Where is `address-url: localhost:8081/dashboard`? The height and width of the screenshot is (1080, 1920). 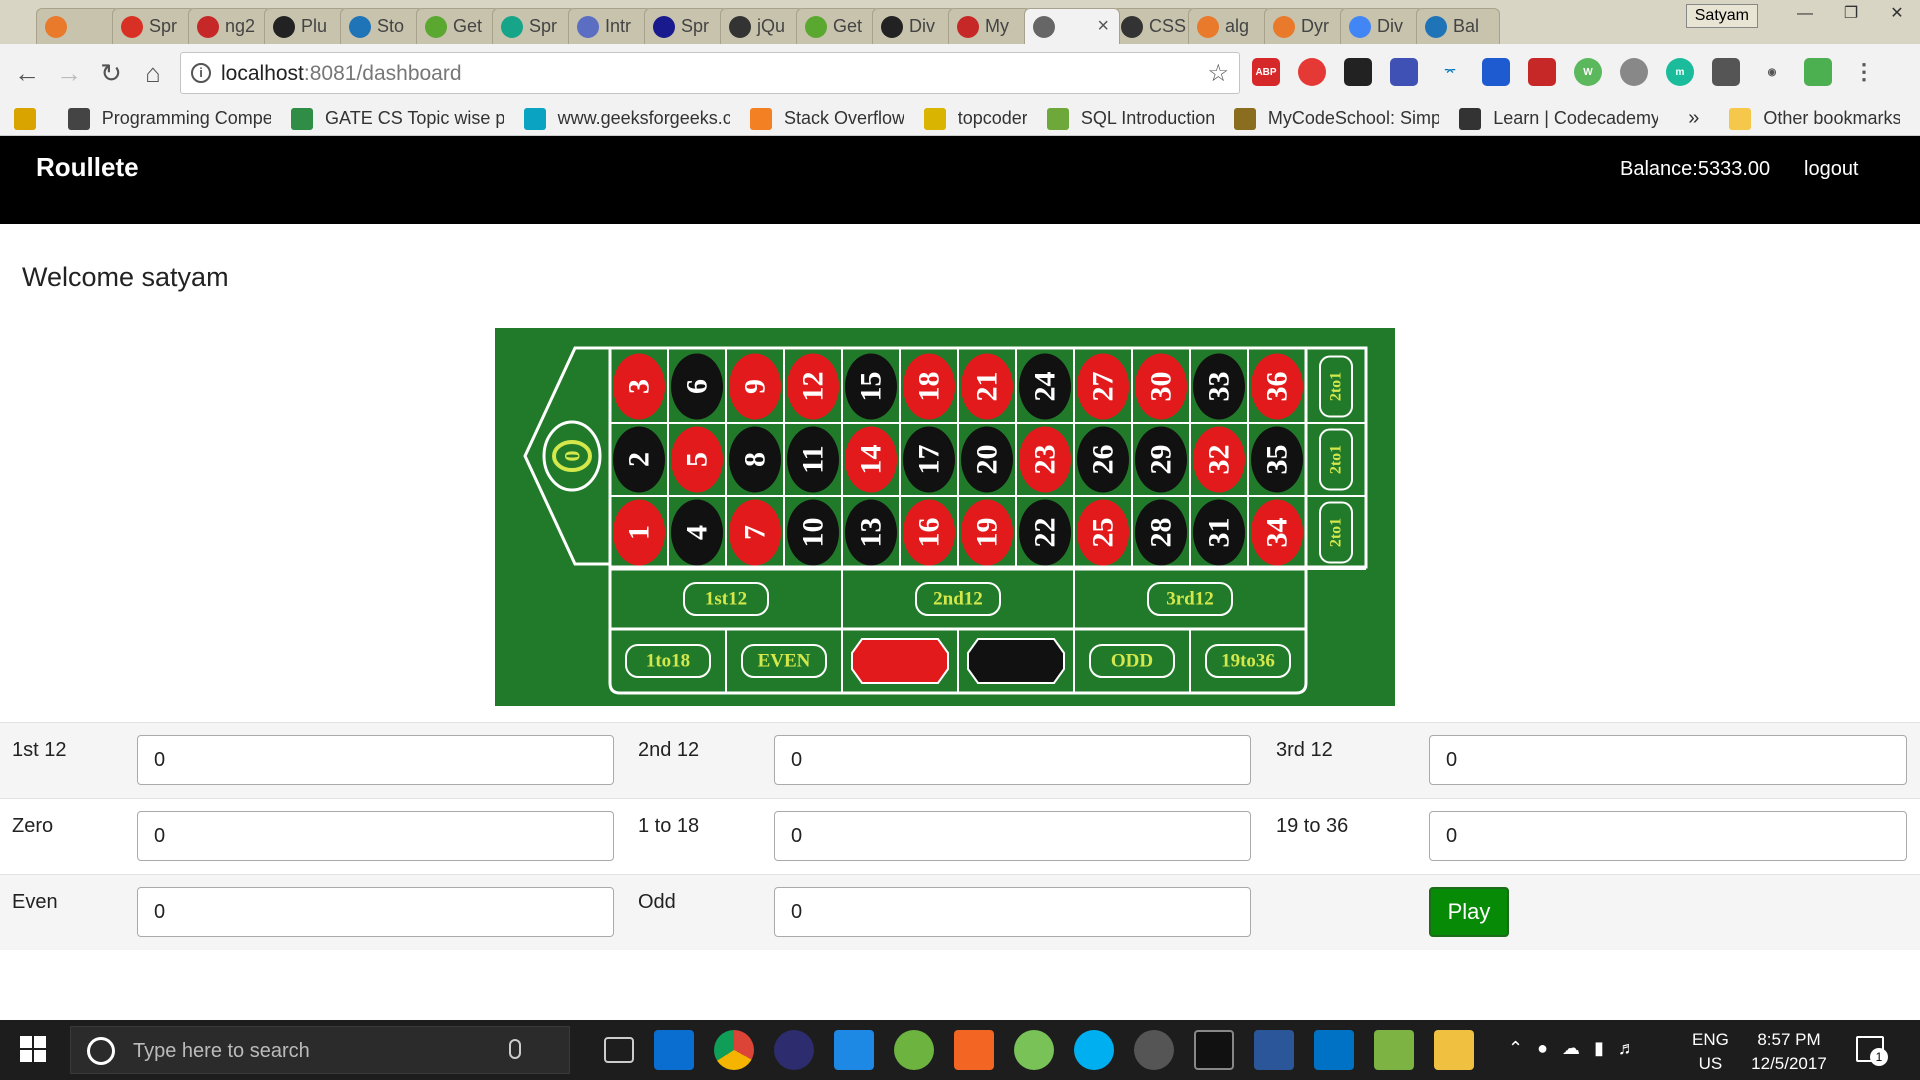
address-url: localhost:8081/dashboard is located at coordinates (341, 74).